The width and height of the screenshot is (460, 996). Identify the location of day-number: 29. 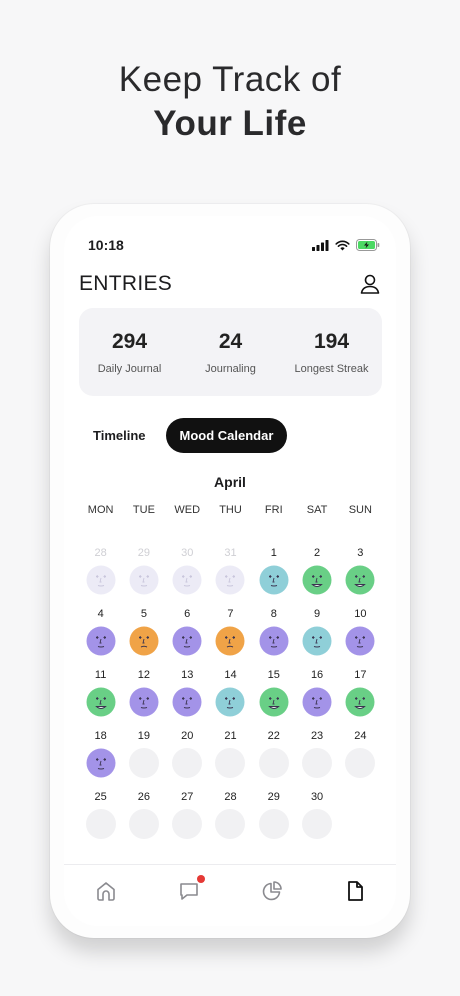
(273, 797).